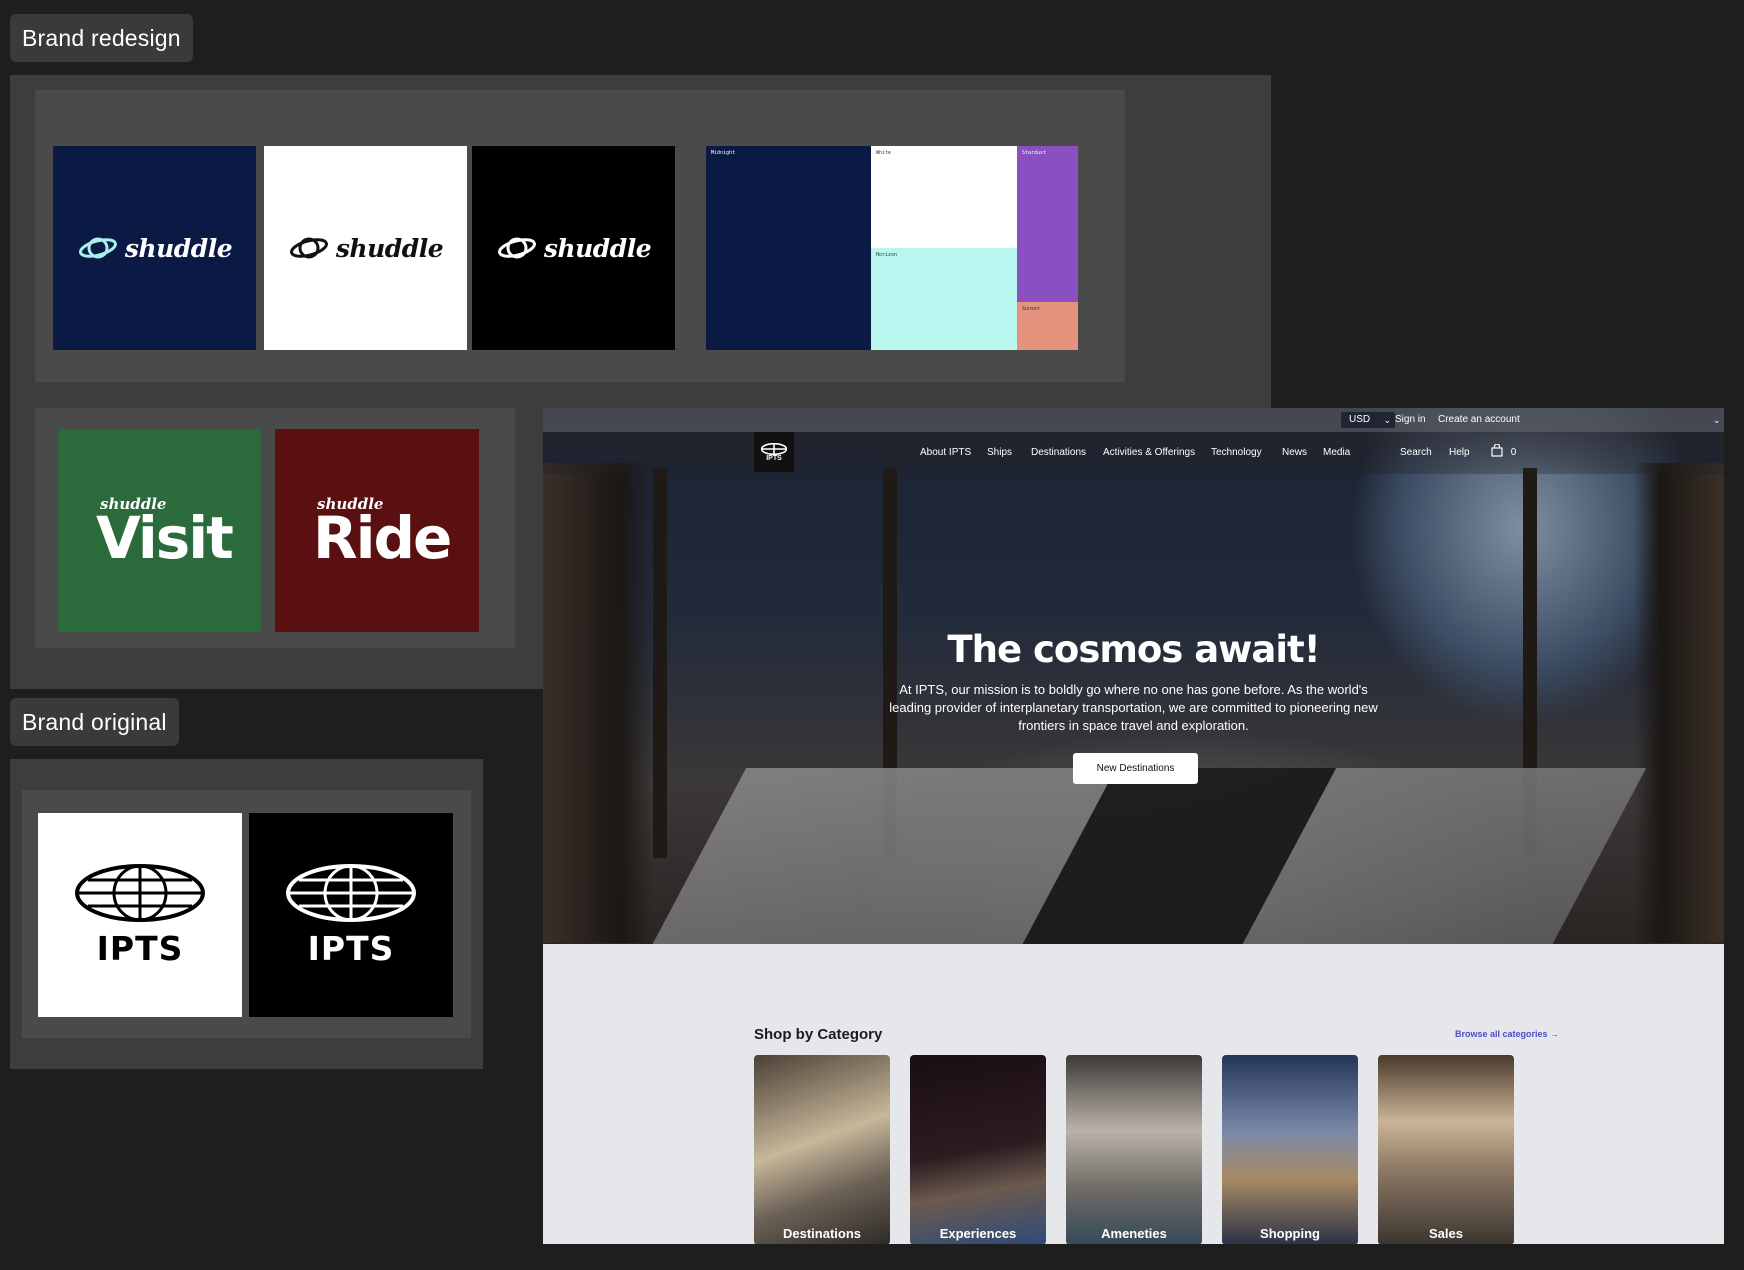 This screenshot has width=1744, height=1270. I want to click on swatch-sunset: Sunset, so click(1047, 326).